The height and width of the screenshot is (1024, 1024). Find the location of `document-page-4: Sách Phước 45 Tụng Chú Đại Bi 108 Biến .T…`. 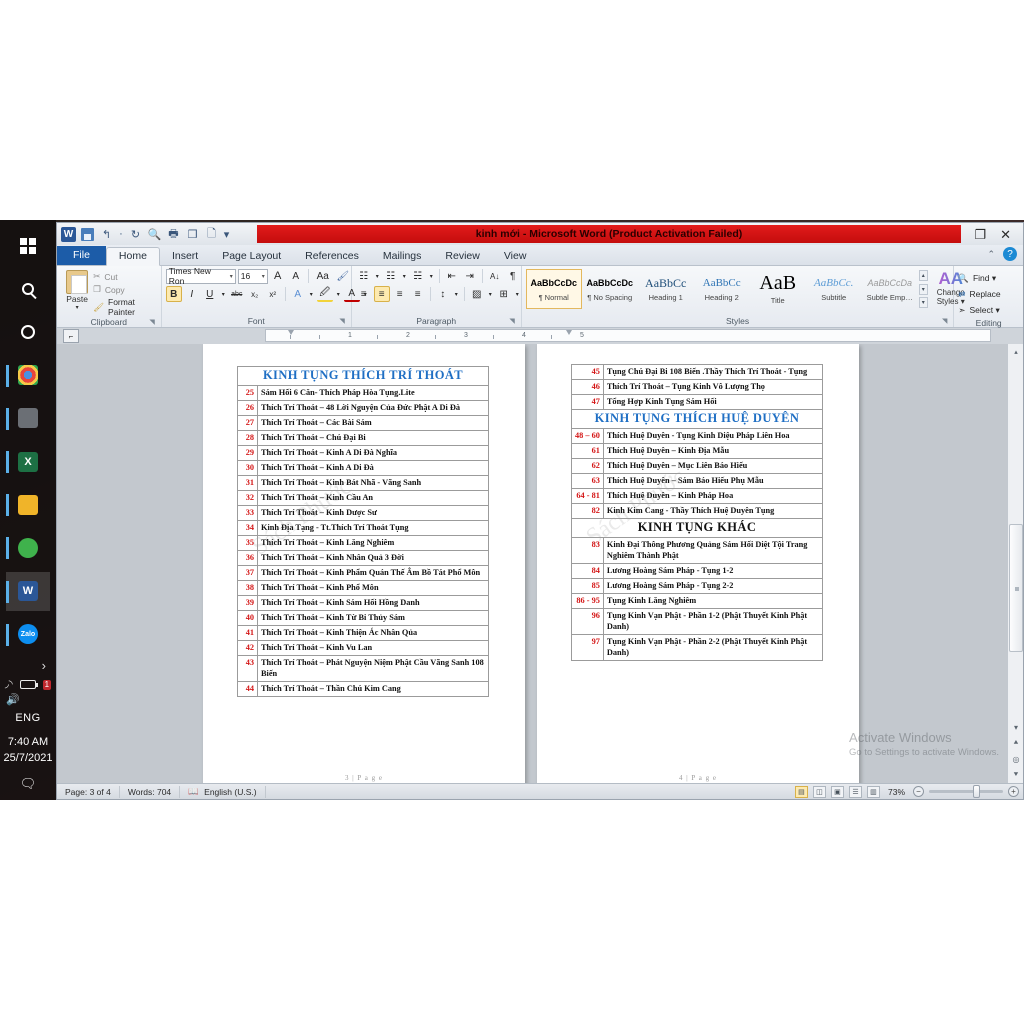

document-page-4: Sách Phước 45 Tụng Chú Đại Bi 108 Biến .T… is located at coordinates (698, 563).